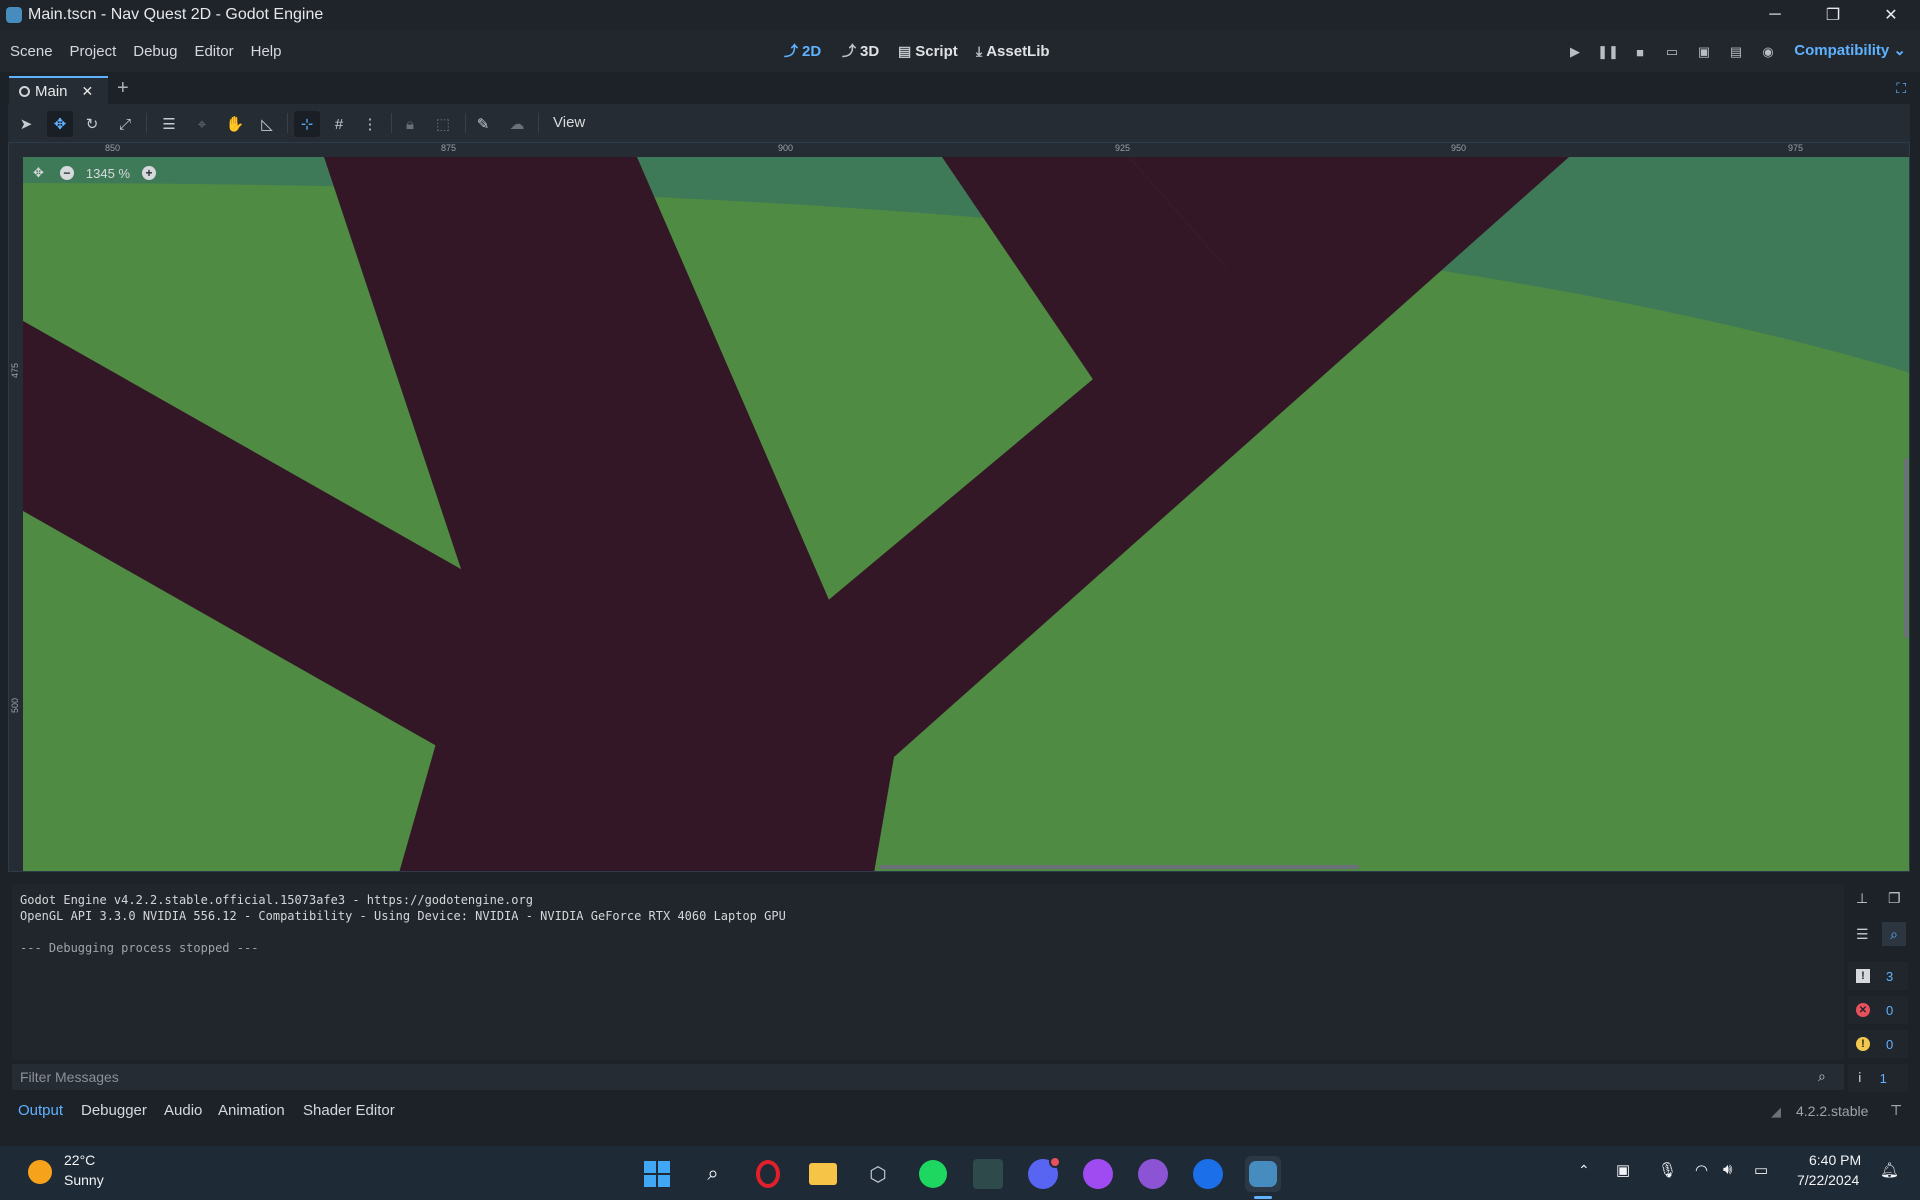 The height and width of the screenshot is (1200, 1920). Describe the element at coordinates (1828, 1180) in the screenshot. I see `clock-date: 7/22/2024` at that location.